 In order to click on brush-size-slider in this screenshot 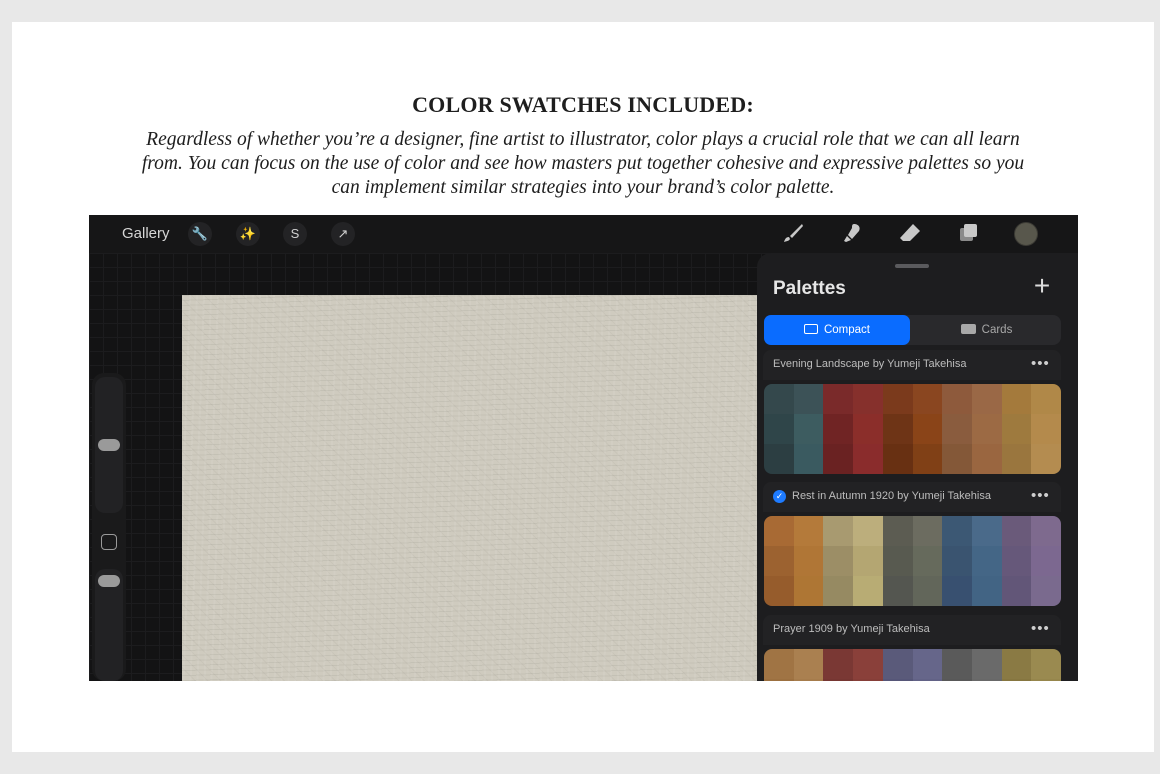, I will do `click(109, 445)`.